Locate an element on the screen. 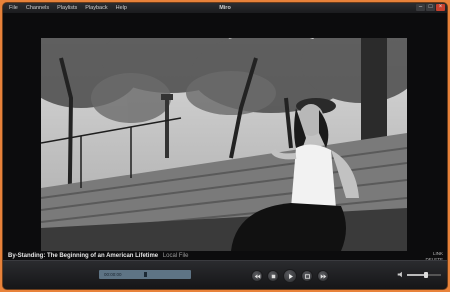  volume-control is located at coordinates (419, 274).